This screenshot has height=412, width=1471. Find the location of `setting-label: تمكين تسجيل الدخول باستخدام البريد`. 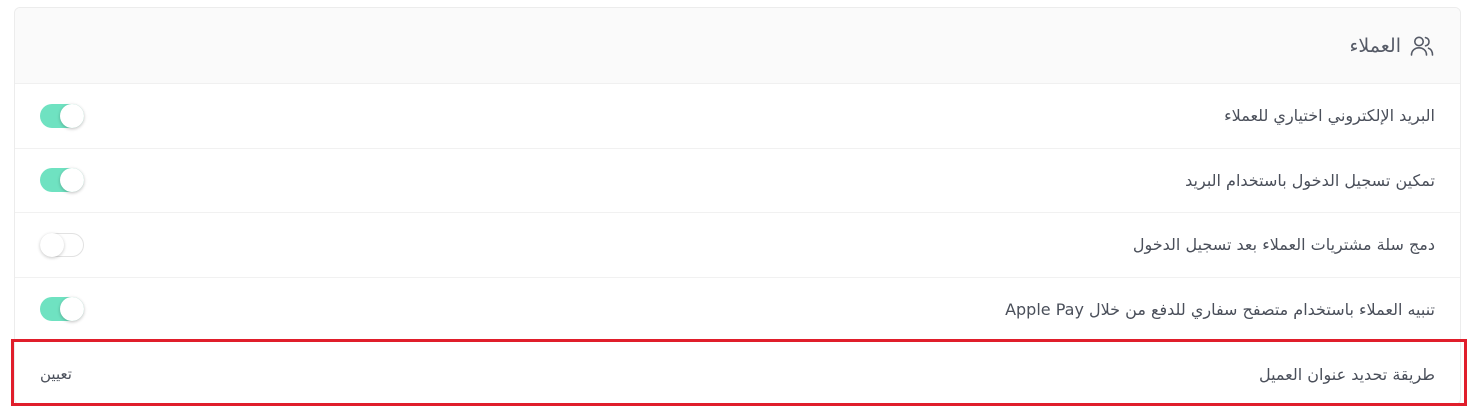

setting-label: تمكين تسجيل الدخول باستخدام البريد is located at coordinates (1310, 180).